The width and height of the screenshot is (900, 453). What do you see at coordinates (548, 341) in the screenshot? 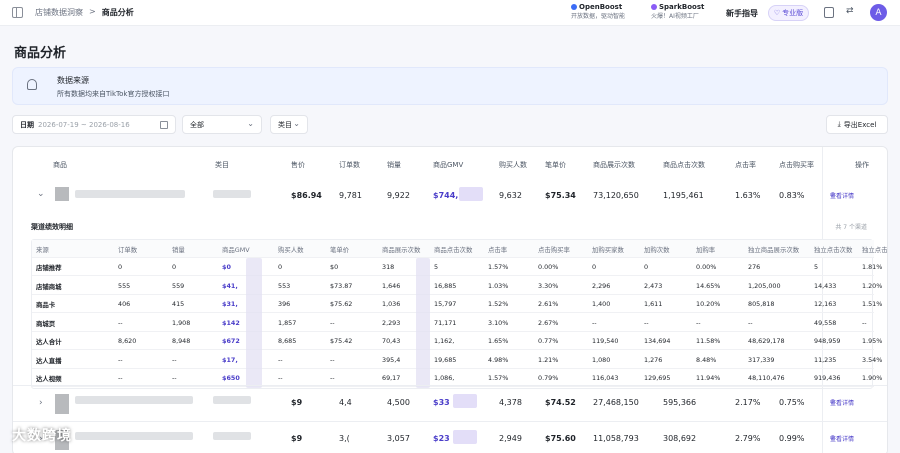
I see `channel-cell: 0.77%` at bounding box center [548, 341].